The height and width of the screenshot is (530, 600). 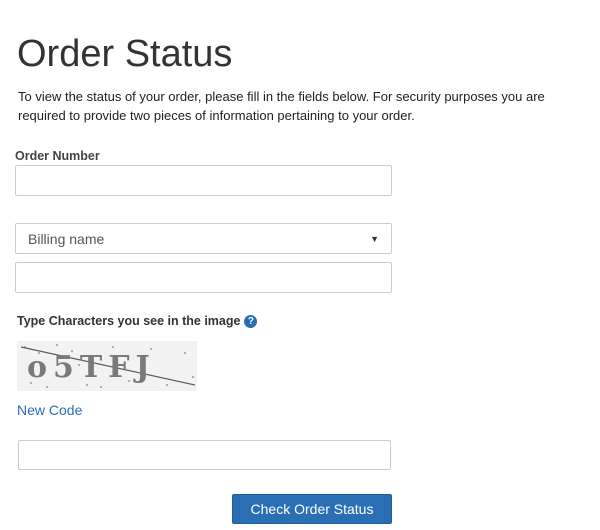 I want to click on identifier-select: Billing name ▼, so click(x=203, y=238).